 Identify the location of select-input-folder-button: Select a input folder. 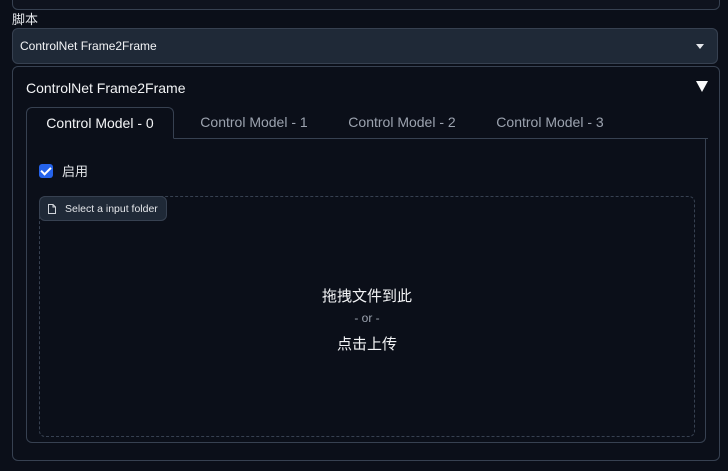
(103, 208).